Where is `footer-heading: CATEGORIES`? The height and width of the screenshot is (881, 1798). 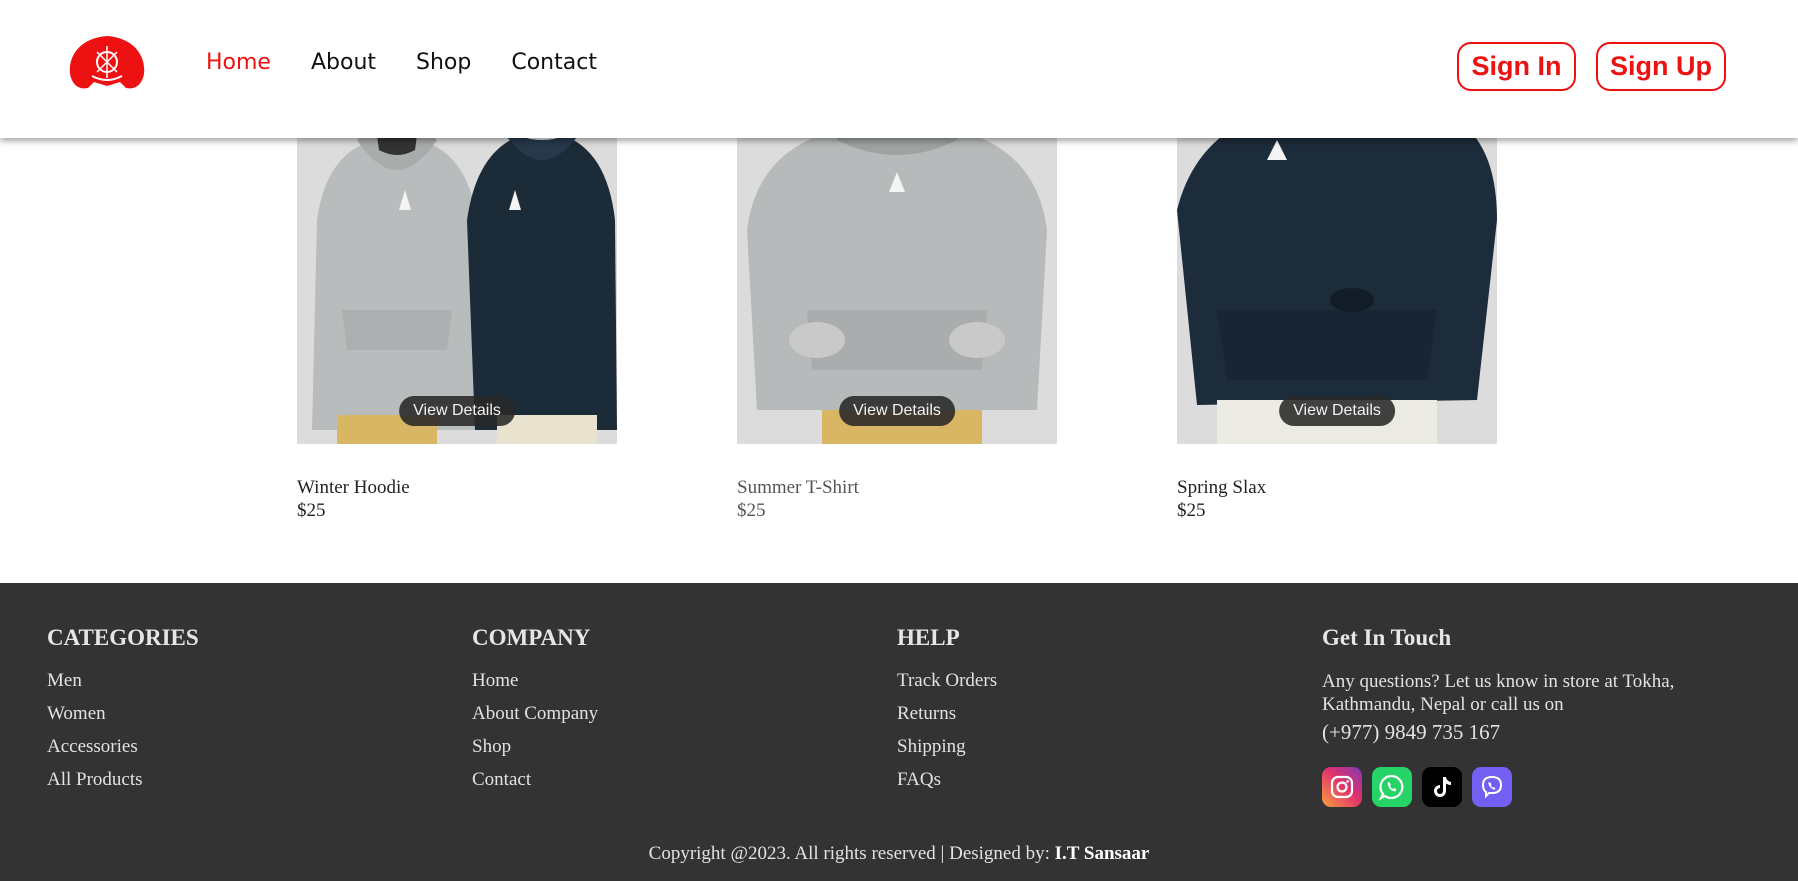
footer-heading: CATEGORIES is located at coordinates (123, 637).